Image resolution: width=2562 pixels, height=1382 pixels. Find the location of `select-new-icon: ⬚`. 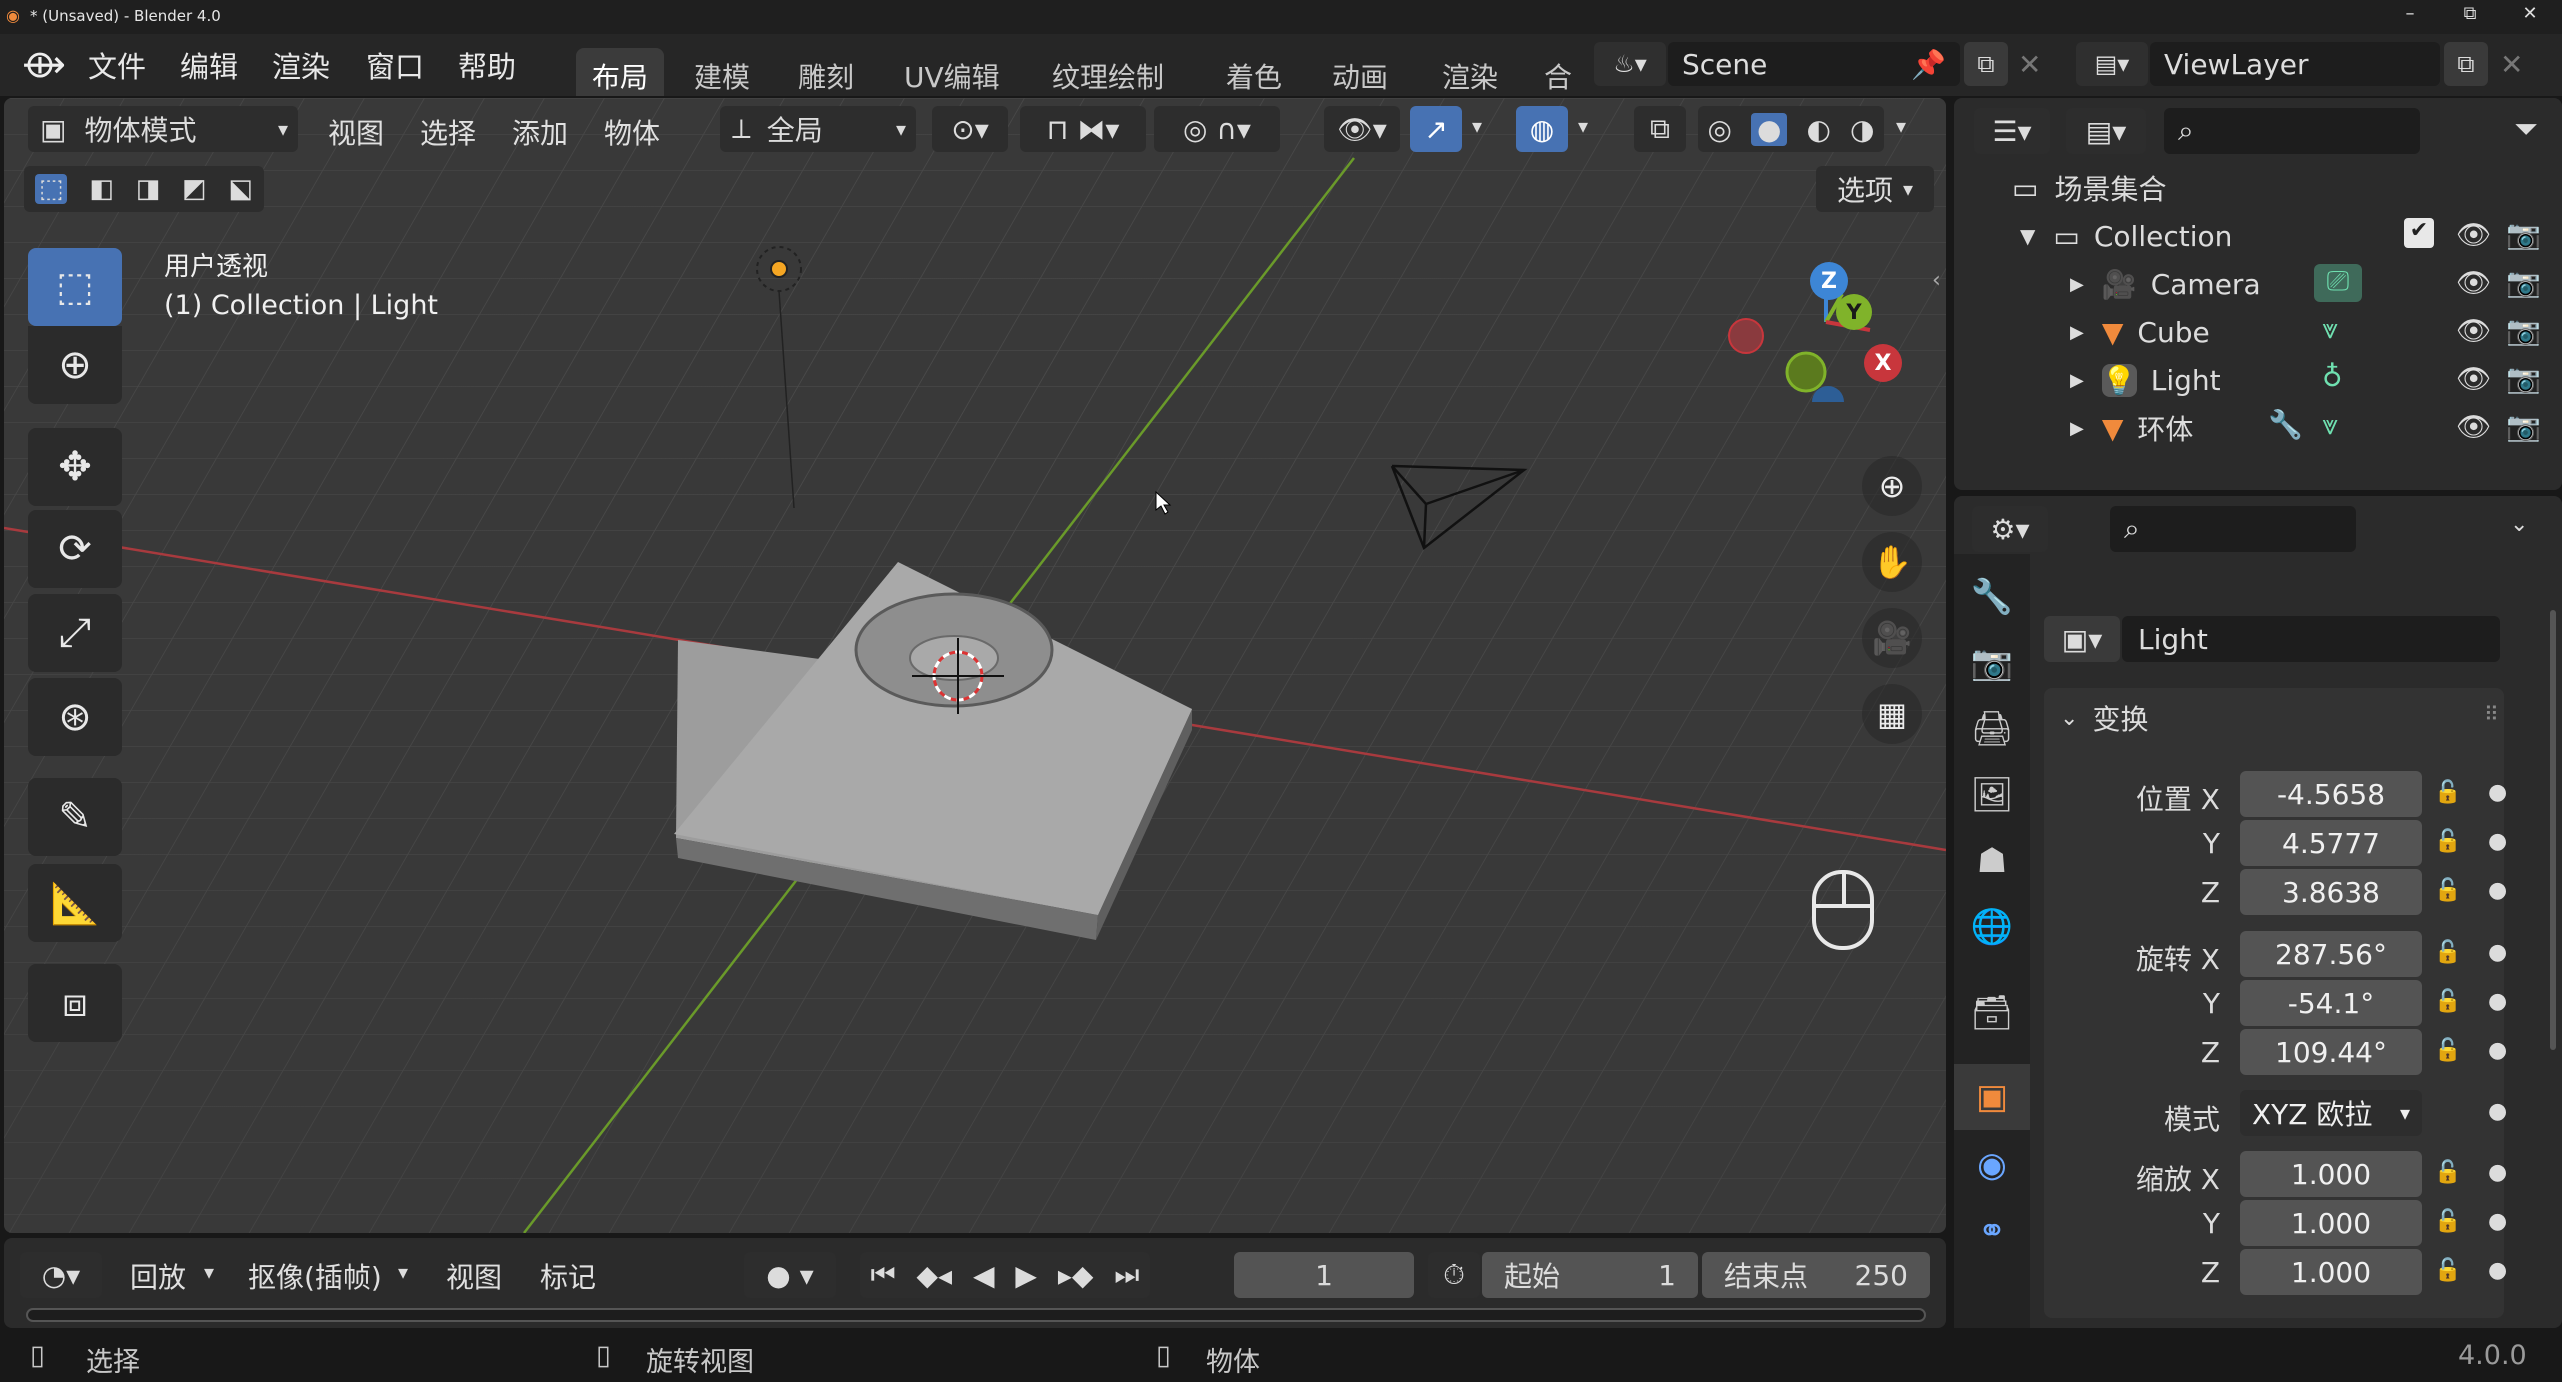

select-new-icon: ⬚ is located at coordinates (51, 189).